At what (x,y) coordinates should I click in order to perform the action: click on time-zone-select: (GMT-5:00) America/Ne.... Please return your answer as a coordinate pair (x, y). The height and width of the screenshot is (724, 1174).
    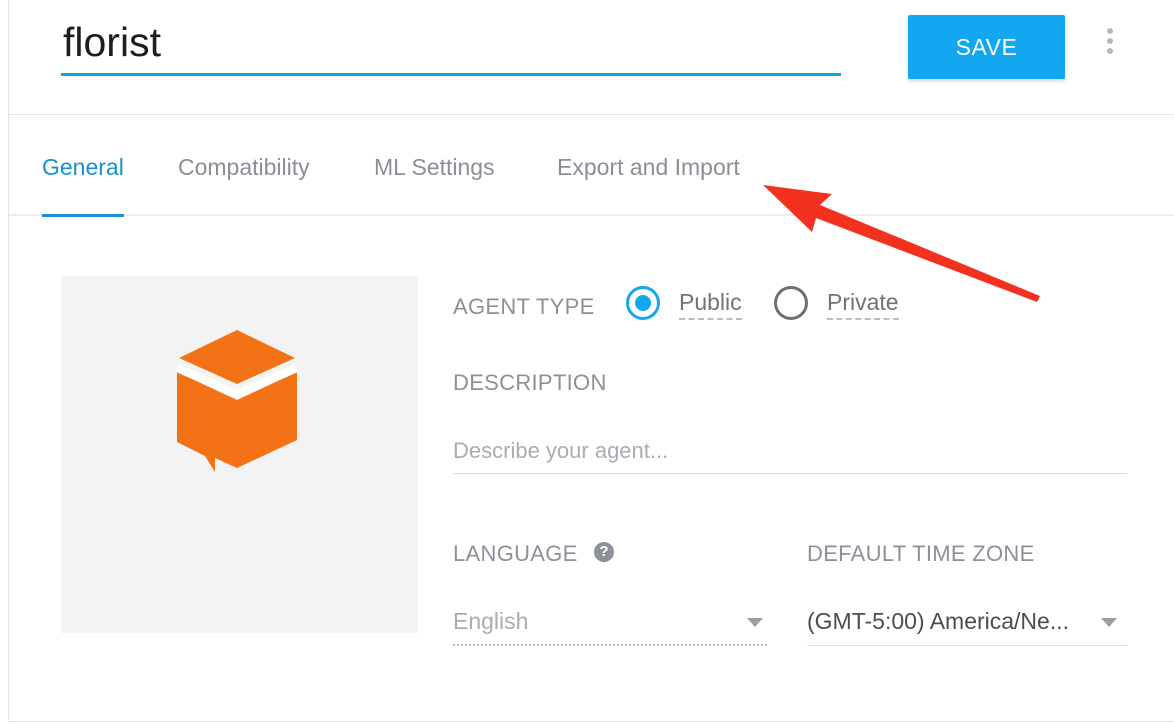
    Looking at the image, I should click on (967, 623).